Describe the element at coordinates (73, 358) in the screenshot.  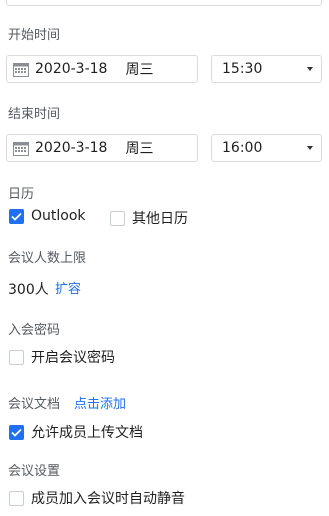
I see `enable-password-label: 开启会议密码` at that location.